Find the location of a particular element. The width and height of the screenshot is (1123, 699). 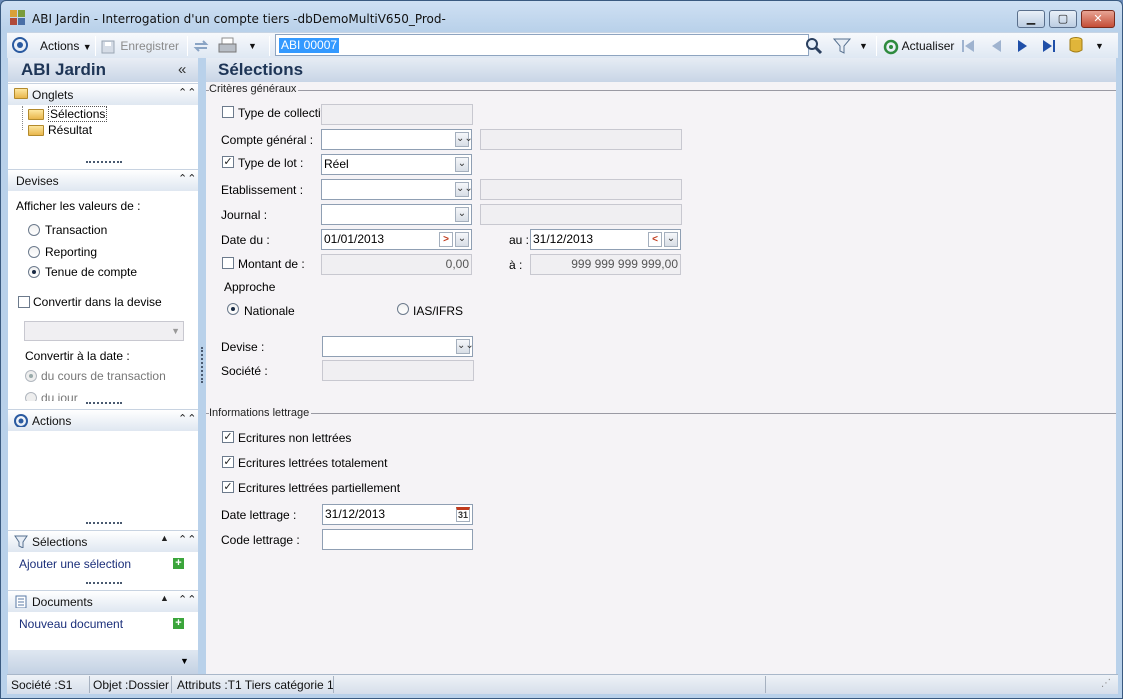

radio-tenue-de-compte is located at coordinates (34, 272).